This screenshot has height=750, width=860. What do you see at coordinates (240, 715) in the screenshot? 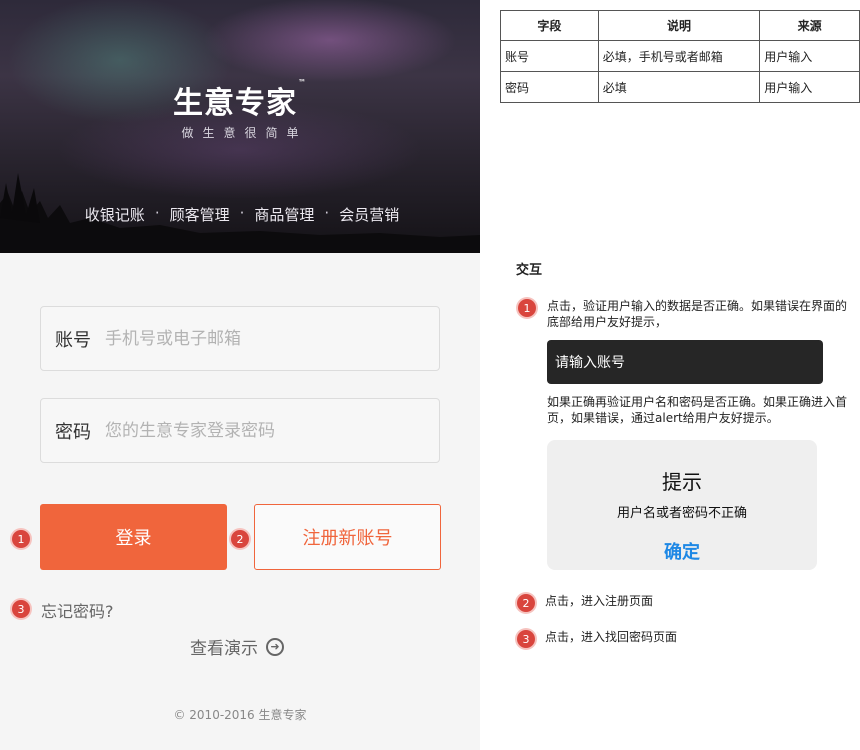
I see `copyright-text: © 2010-2016 生意专家` at bounding box center [240, 715].